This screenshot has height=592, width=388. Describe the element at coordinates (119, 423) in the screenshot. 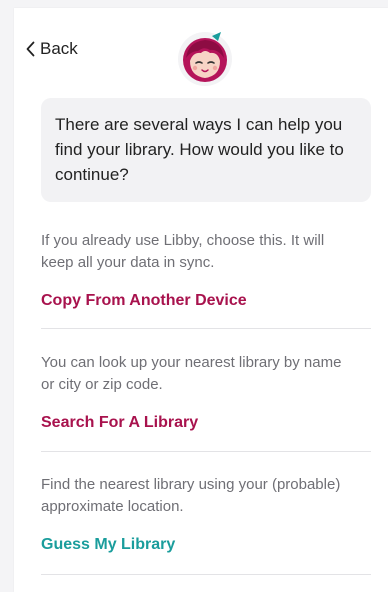

I see `search-for-a-library-button: Search For A Library` at that location.